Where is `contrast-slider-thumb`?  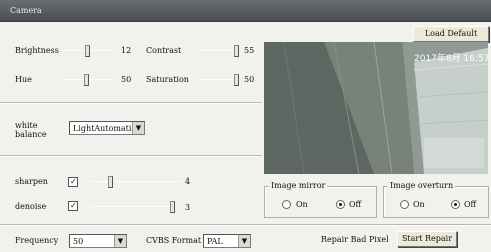 contrast-slider-thumb is located at coordinates (237, 51).